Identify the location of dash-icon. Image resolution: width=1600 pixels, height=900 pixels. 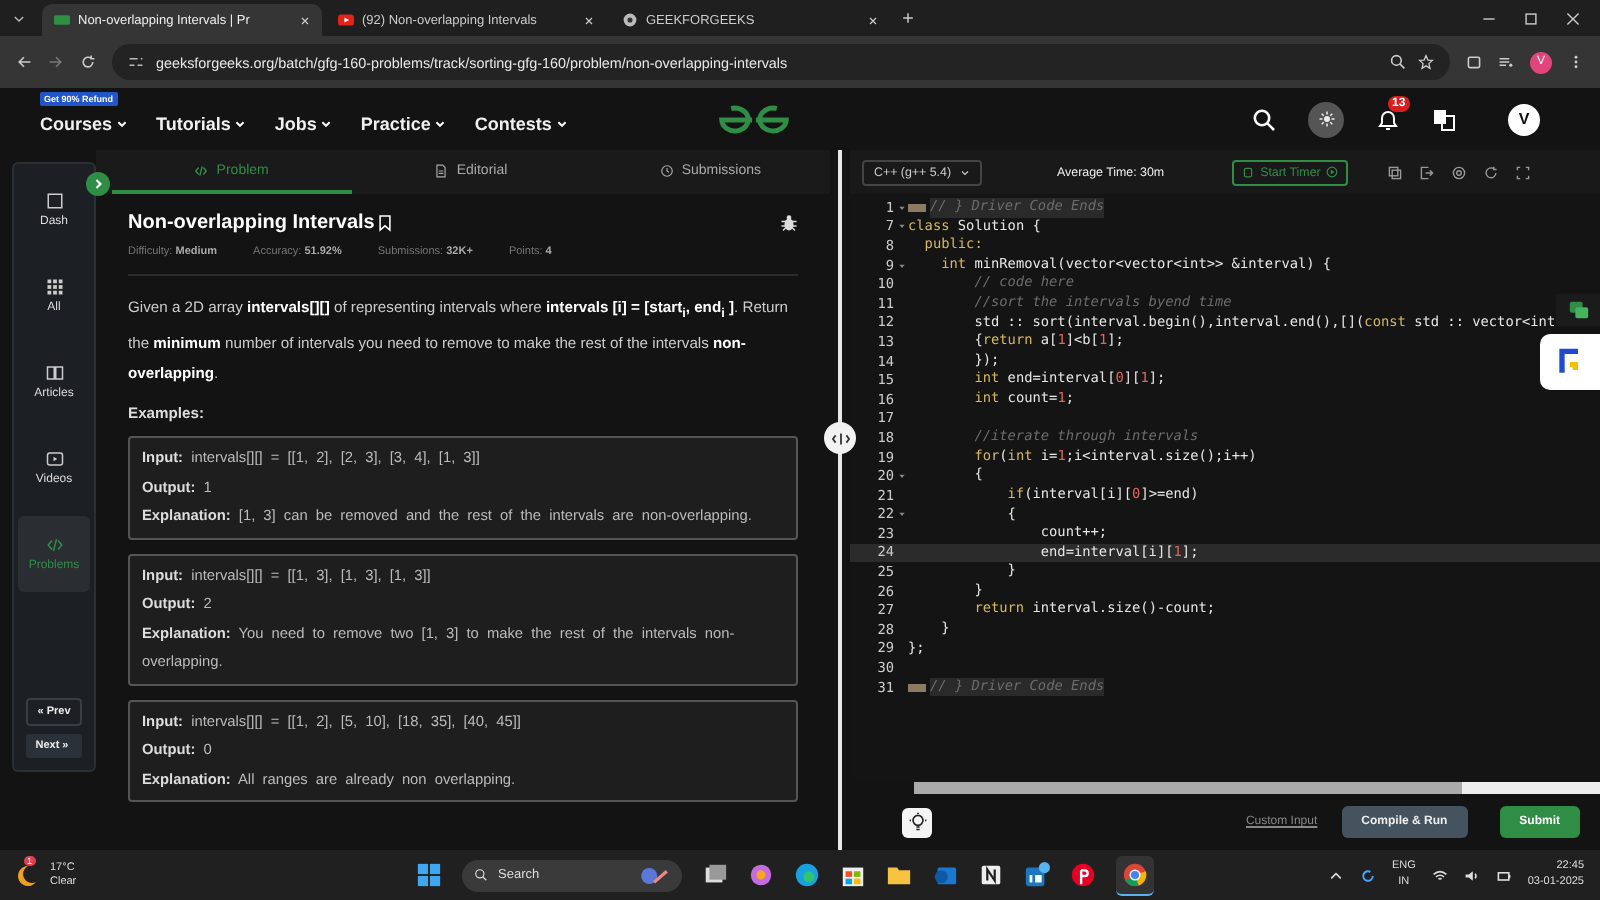
(54, 201).